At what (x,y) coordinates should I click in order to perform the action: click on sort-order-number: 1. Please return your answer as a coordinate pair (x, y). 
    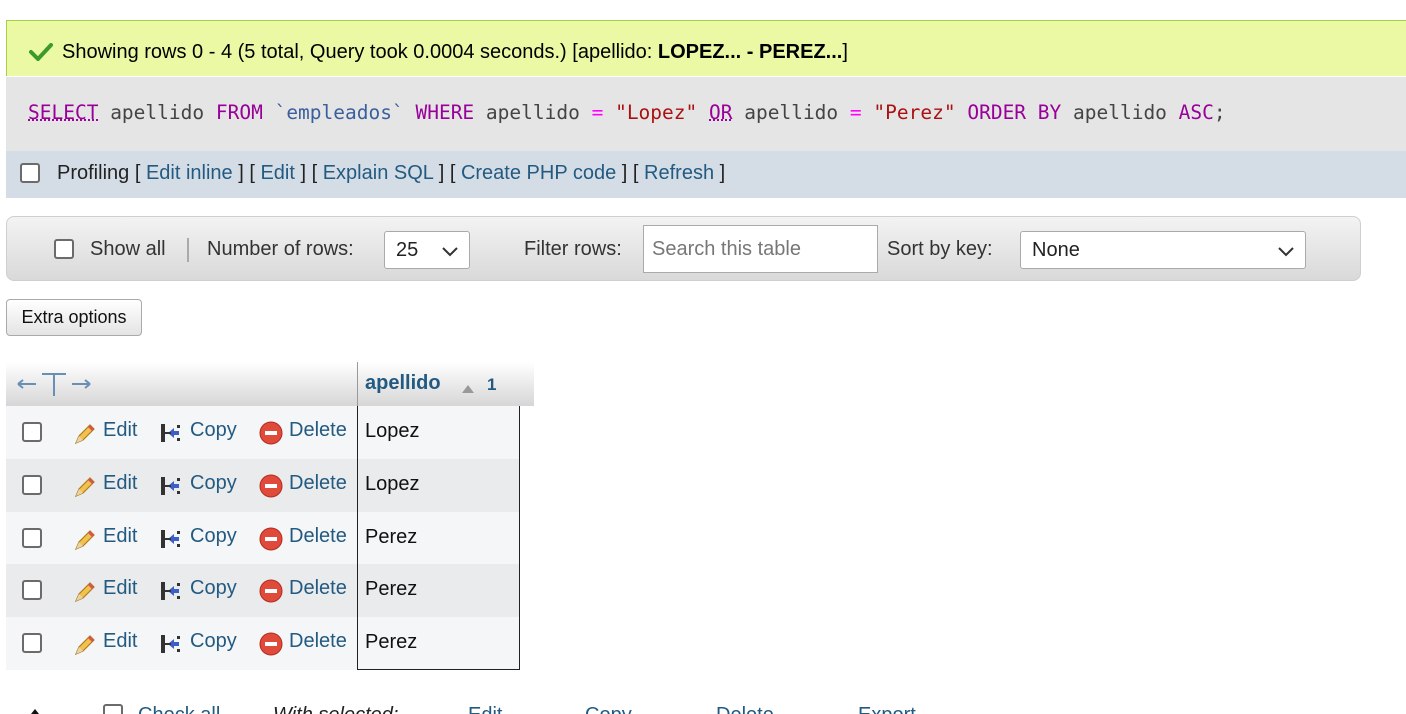
    Looking at the image, I should click on (492, 384).